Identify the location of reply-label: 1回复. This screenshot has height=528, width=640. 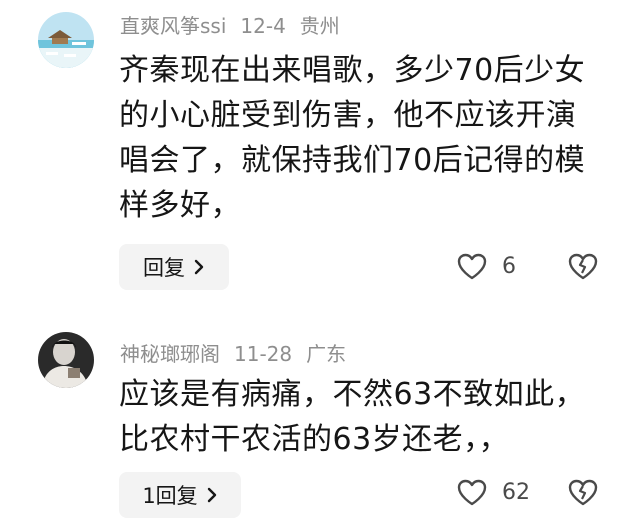
(170, 496).